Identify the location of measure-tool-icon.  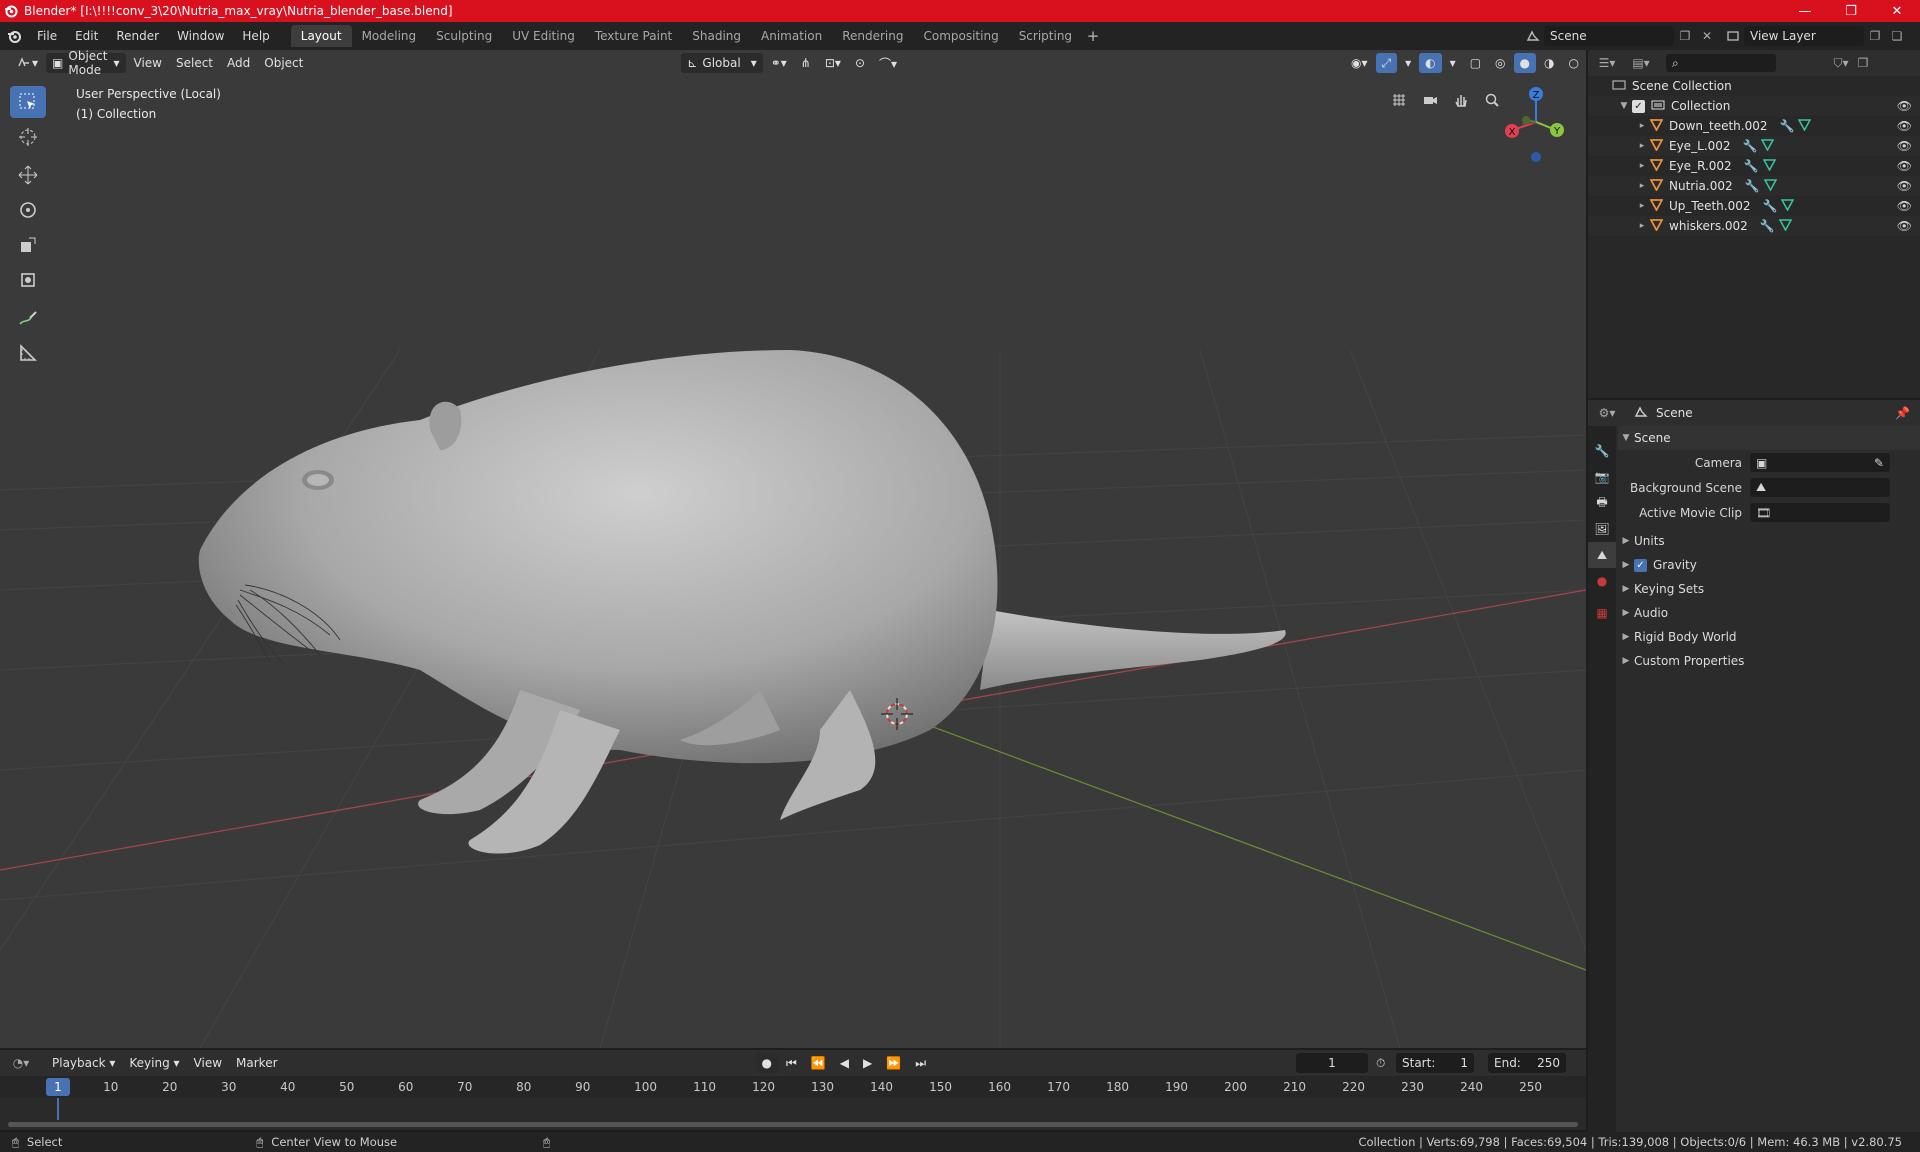
(28, 353).